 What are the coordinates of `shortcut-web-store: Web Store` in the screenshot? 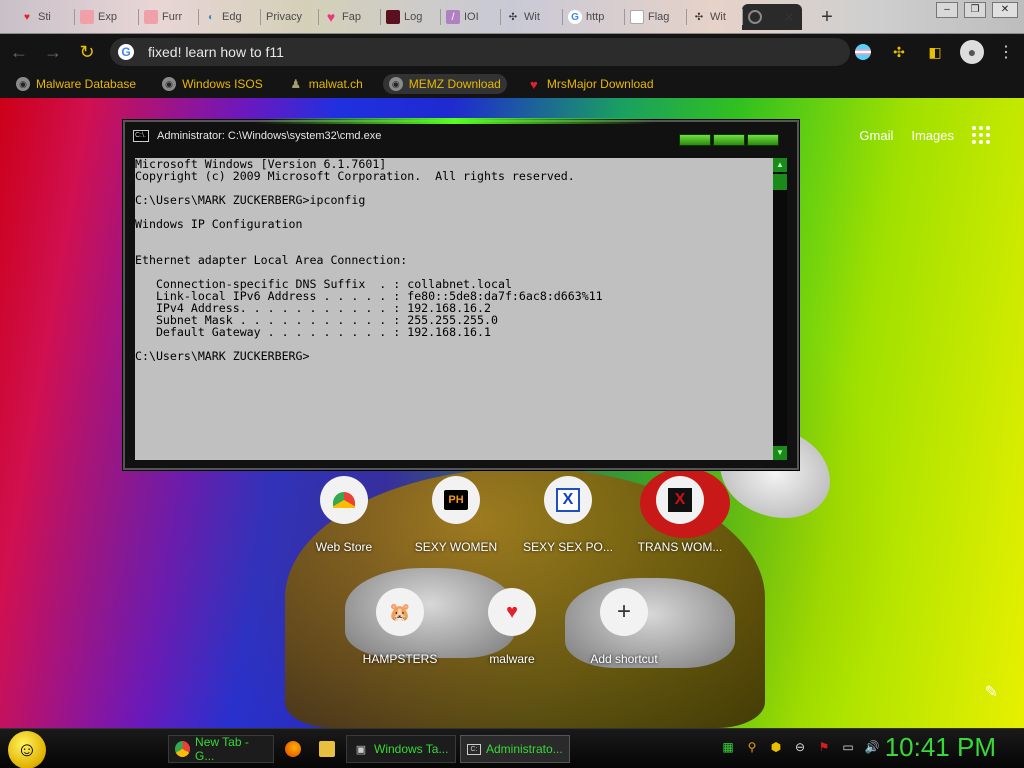 It's located at (344, 515).